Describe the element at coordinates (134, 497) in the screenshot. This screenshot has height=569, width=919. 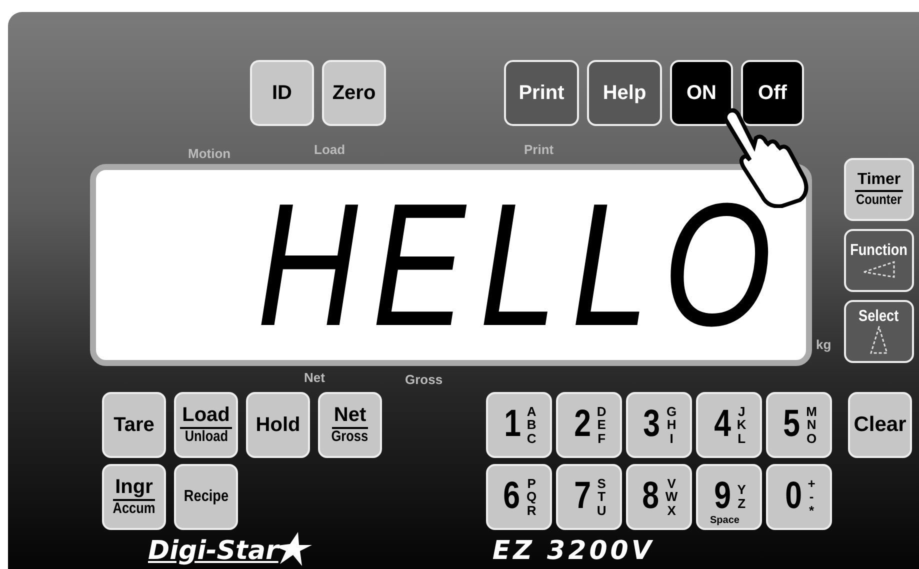
I see `panel-key: Ingr Accum` at that location.